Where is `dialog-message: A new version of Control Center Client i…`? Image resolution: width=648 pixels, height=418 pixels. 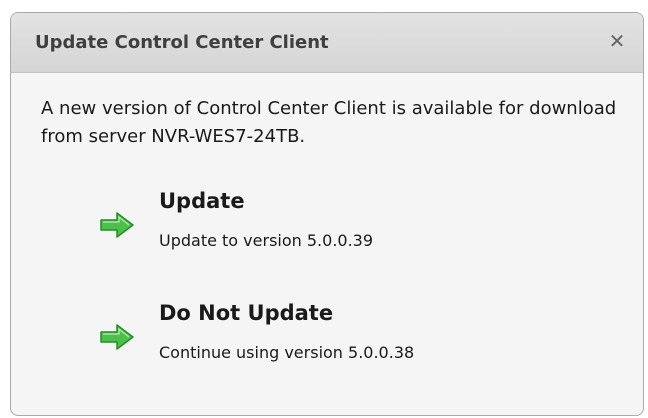 dialog-message: A new version of Control Center Client i… is located at coordinates (329, 122).